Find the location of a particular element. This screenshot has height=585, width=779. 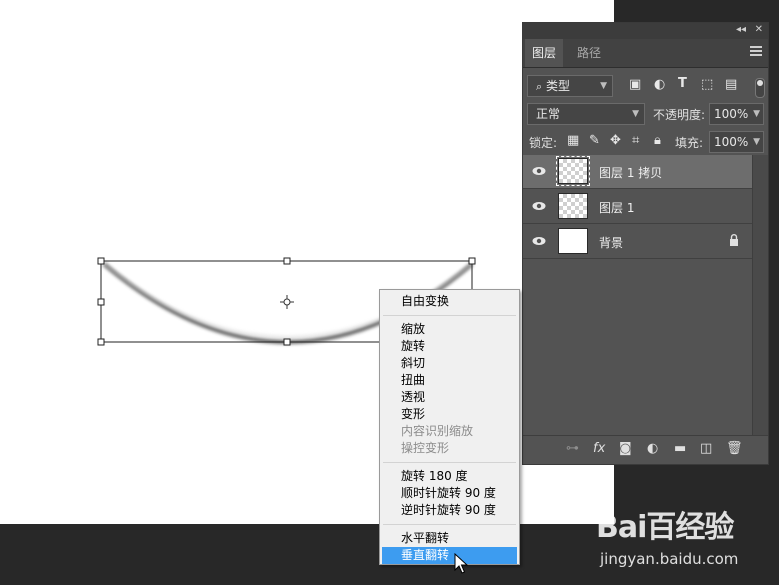

collapse-icon: ◂◂ is located at coordinates (741, 29).